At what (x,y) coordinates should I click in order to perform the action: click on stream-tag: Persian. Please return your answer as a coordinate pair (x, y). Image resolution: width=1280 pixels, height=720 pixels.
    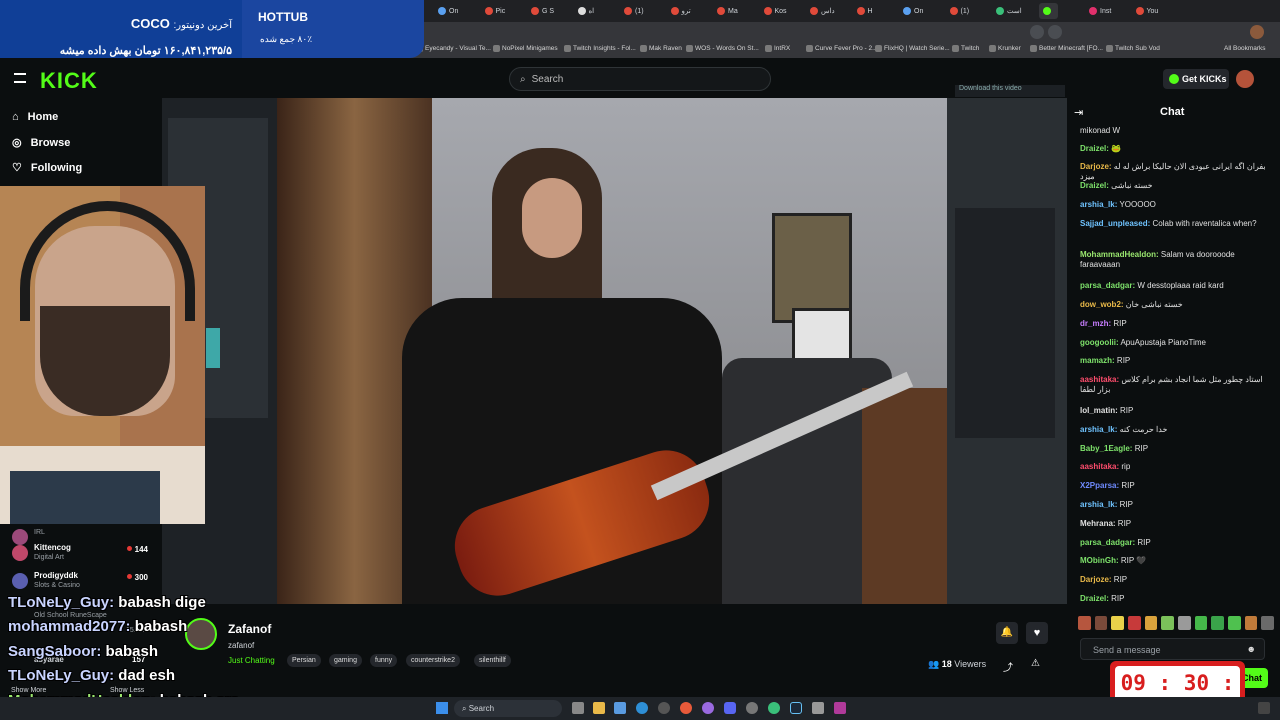
    Looking at the image, I should click on (304, 660).